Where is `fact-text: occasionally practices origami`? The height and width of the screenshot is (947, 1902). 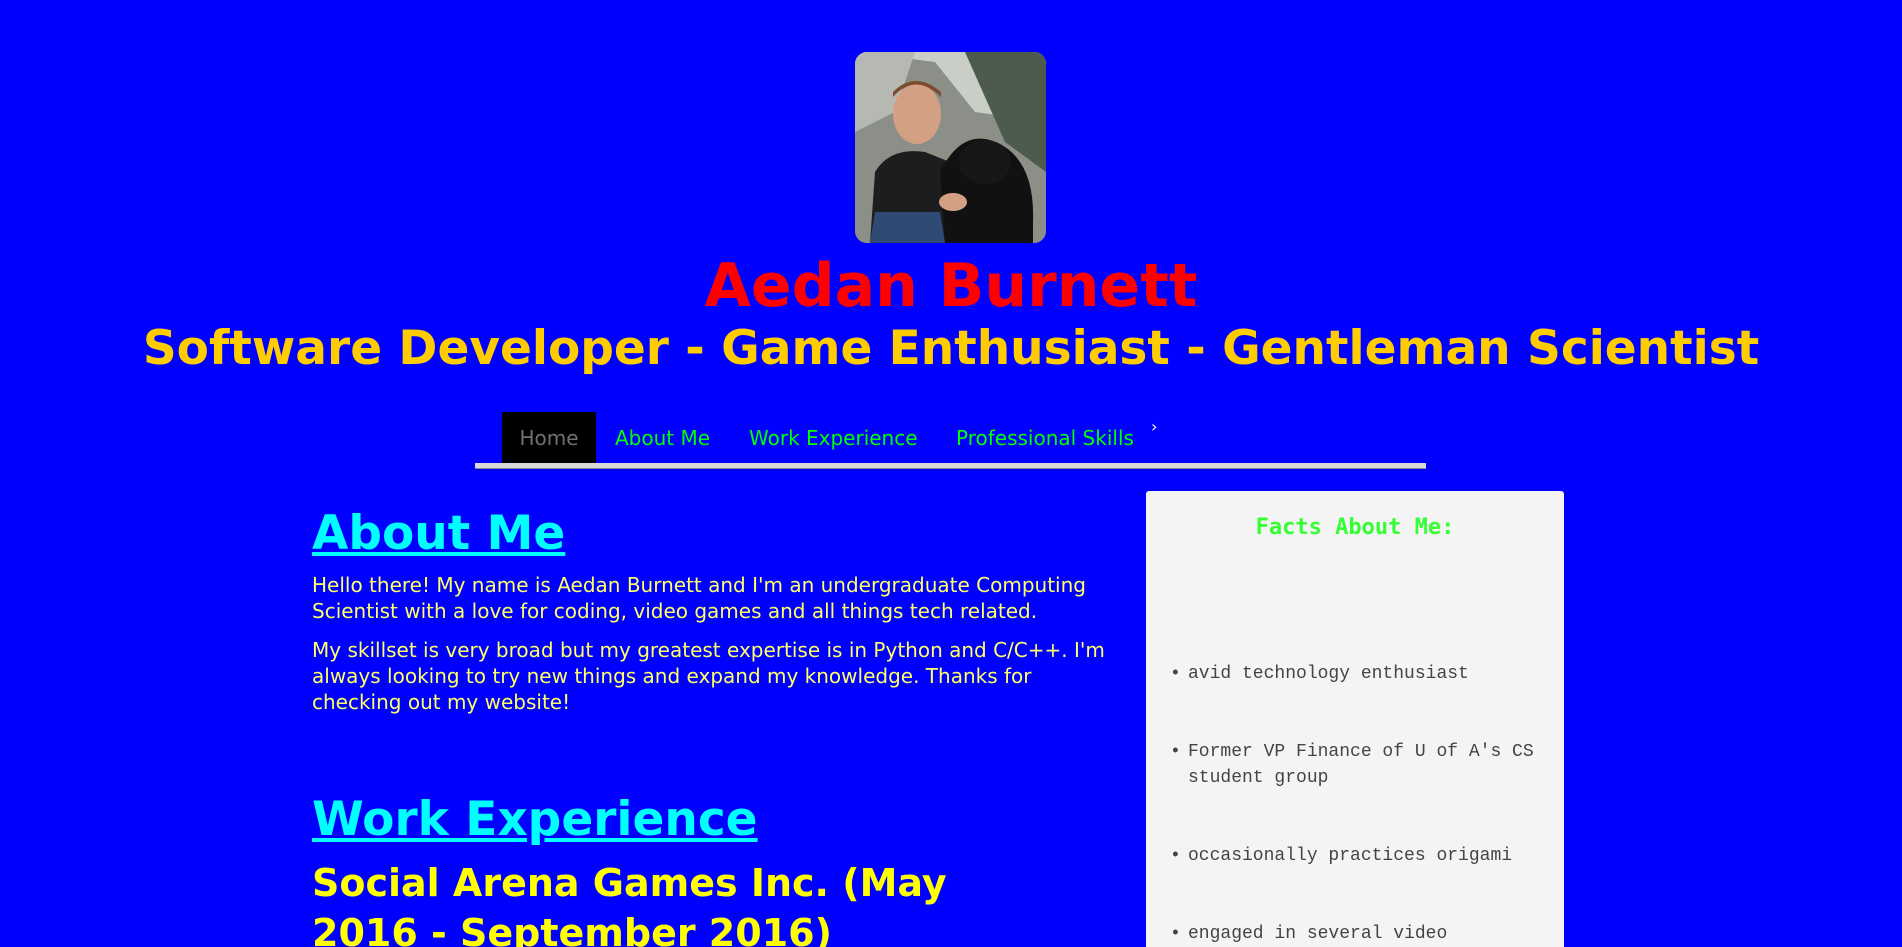 fact-text: occasionally practices origami is located at coordinates (1350, 856).